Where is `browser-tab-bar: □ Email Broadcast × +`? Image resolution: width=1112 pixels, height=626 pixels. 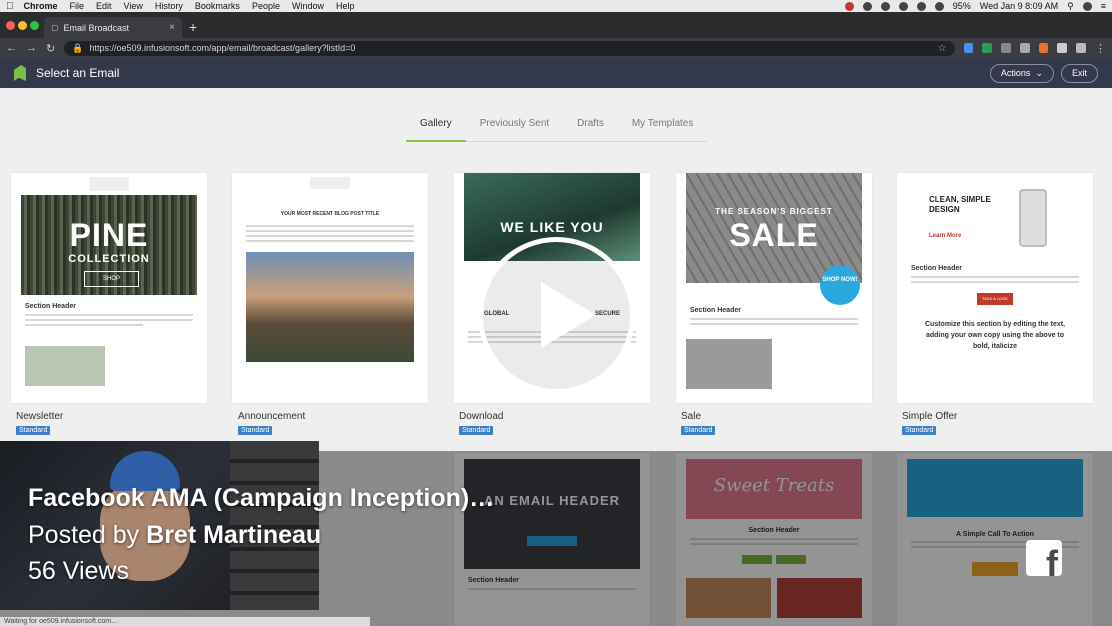
browser-tab-bar: □ Email Broadcast × + is located at coordinates (556, 25).